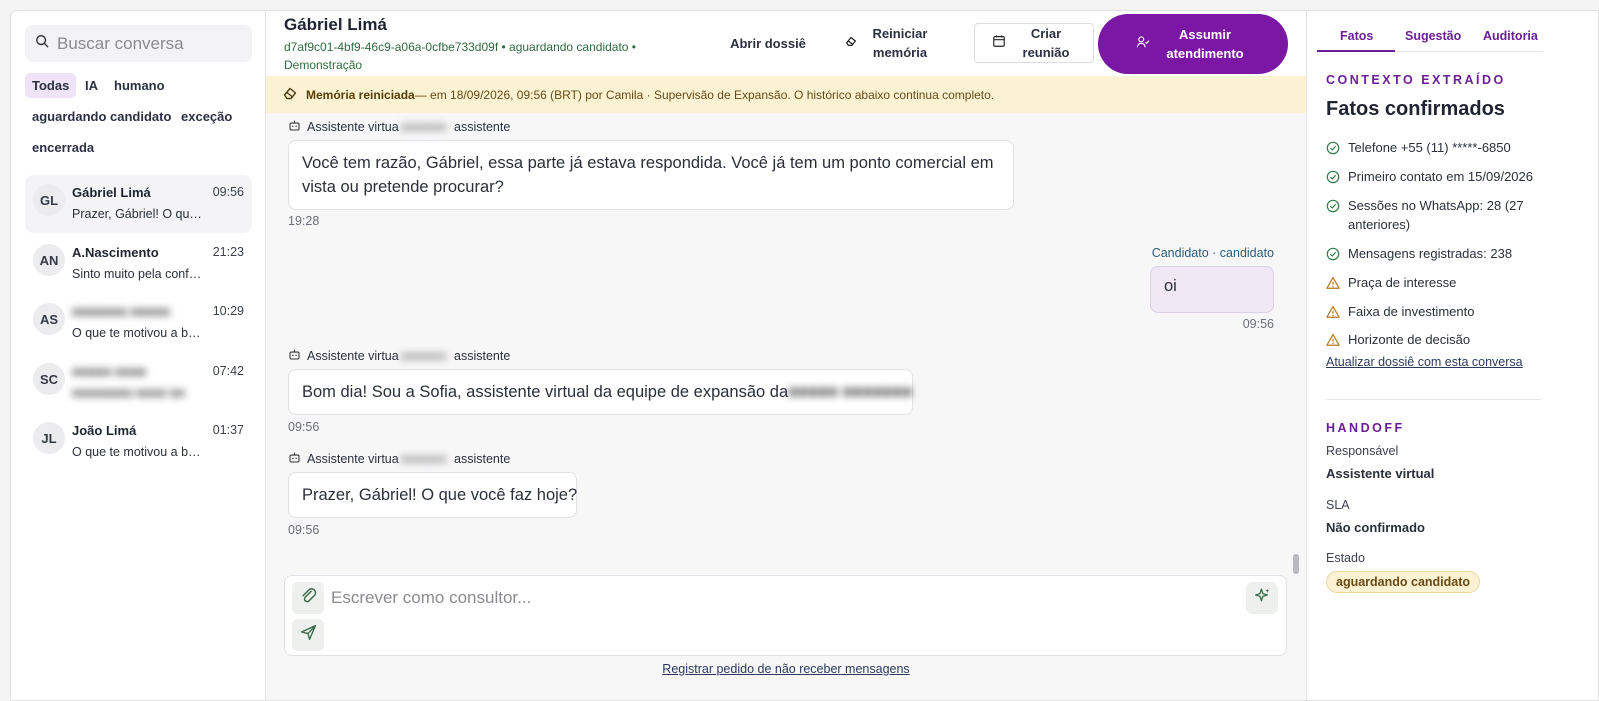 The width and height of the screenshot is (1599, 701). Describe the element at coordinates (1356, 36) in the screenshot. I see `tab-fatos: Fatos` at that location.